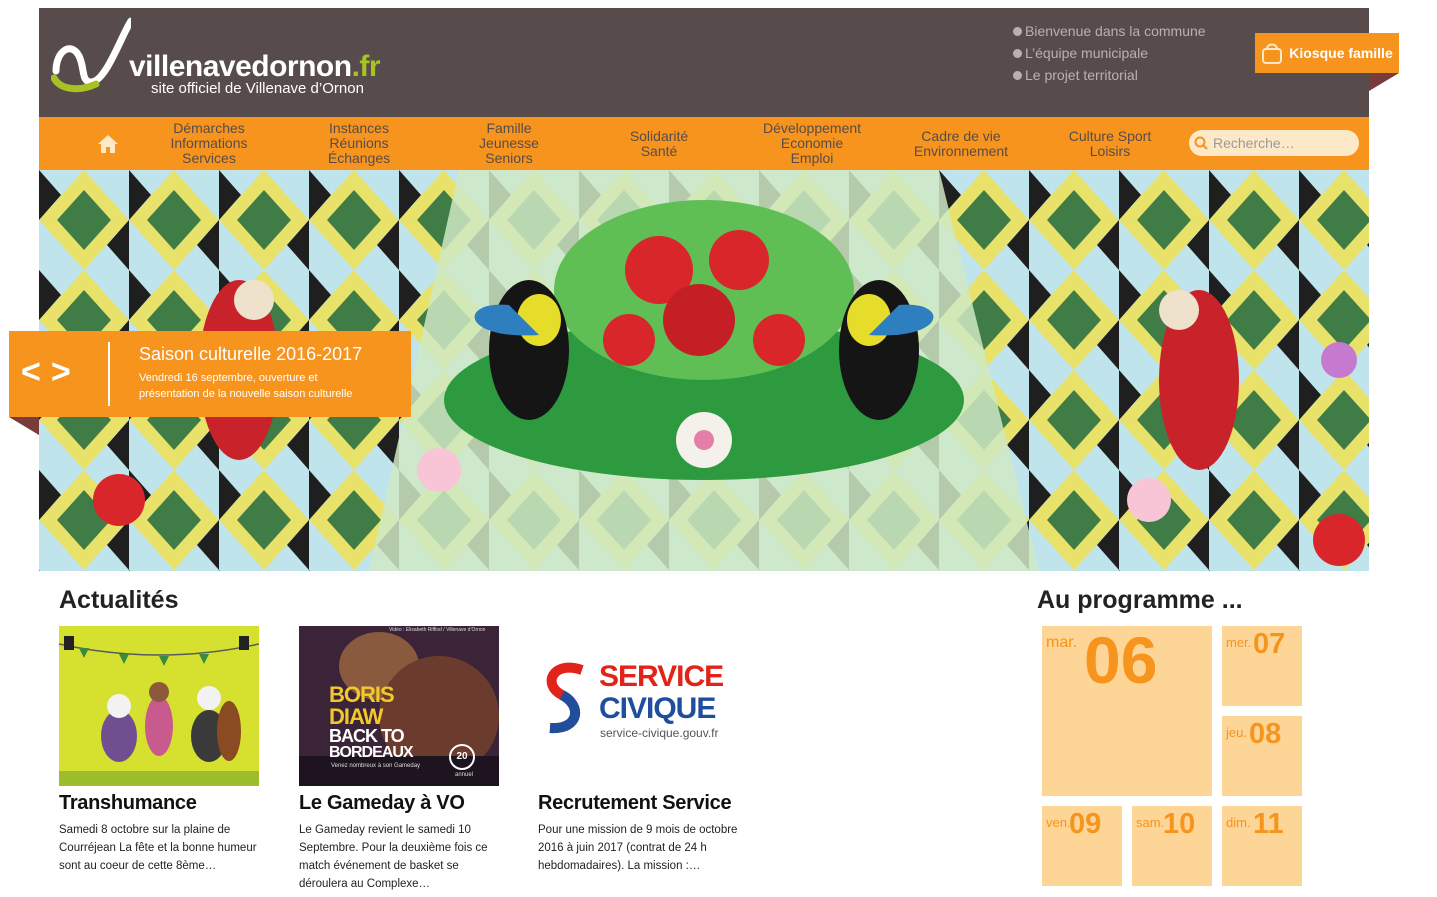 This screenshot has height=897, width=1437. I want to click on agenda-day-10: sam. 10, so click(1172, 846).